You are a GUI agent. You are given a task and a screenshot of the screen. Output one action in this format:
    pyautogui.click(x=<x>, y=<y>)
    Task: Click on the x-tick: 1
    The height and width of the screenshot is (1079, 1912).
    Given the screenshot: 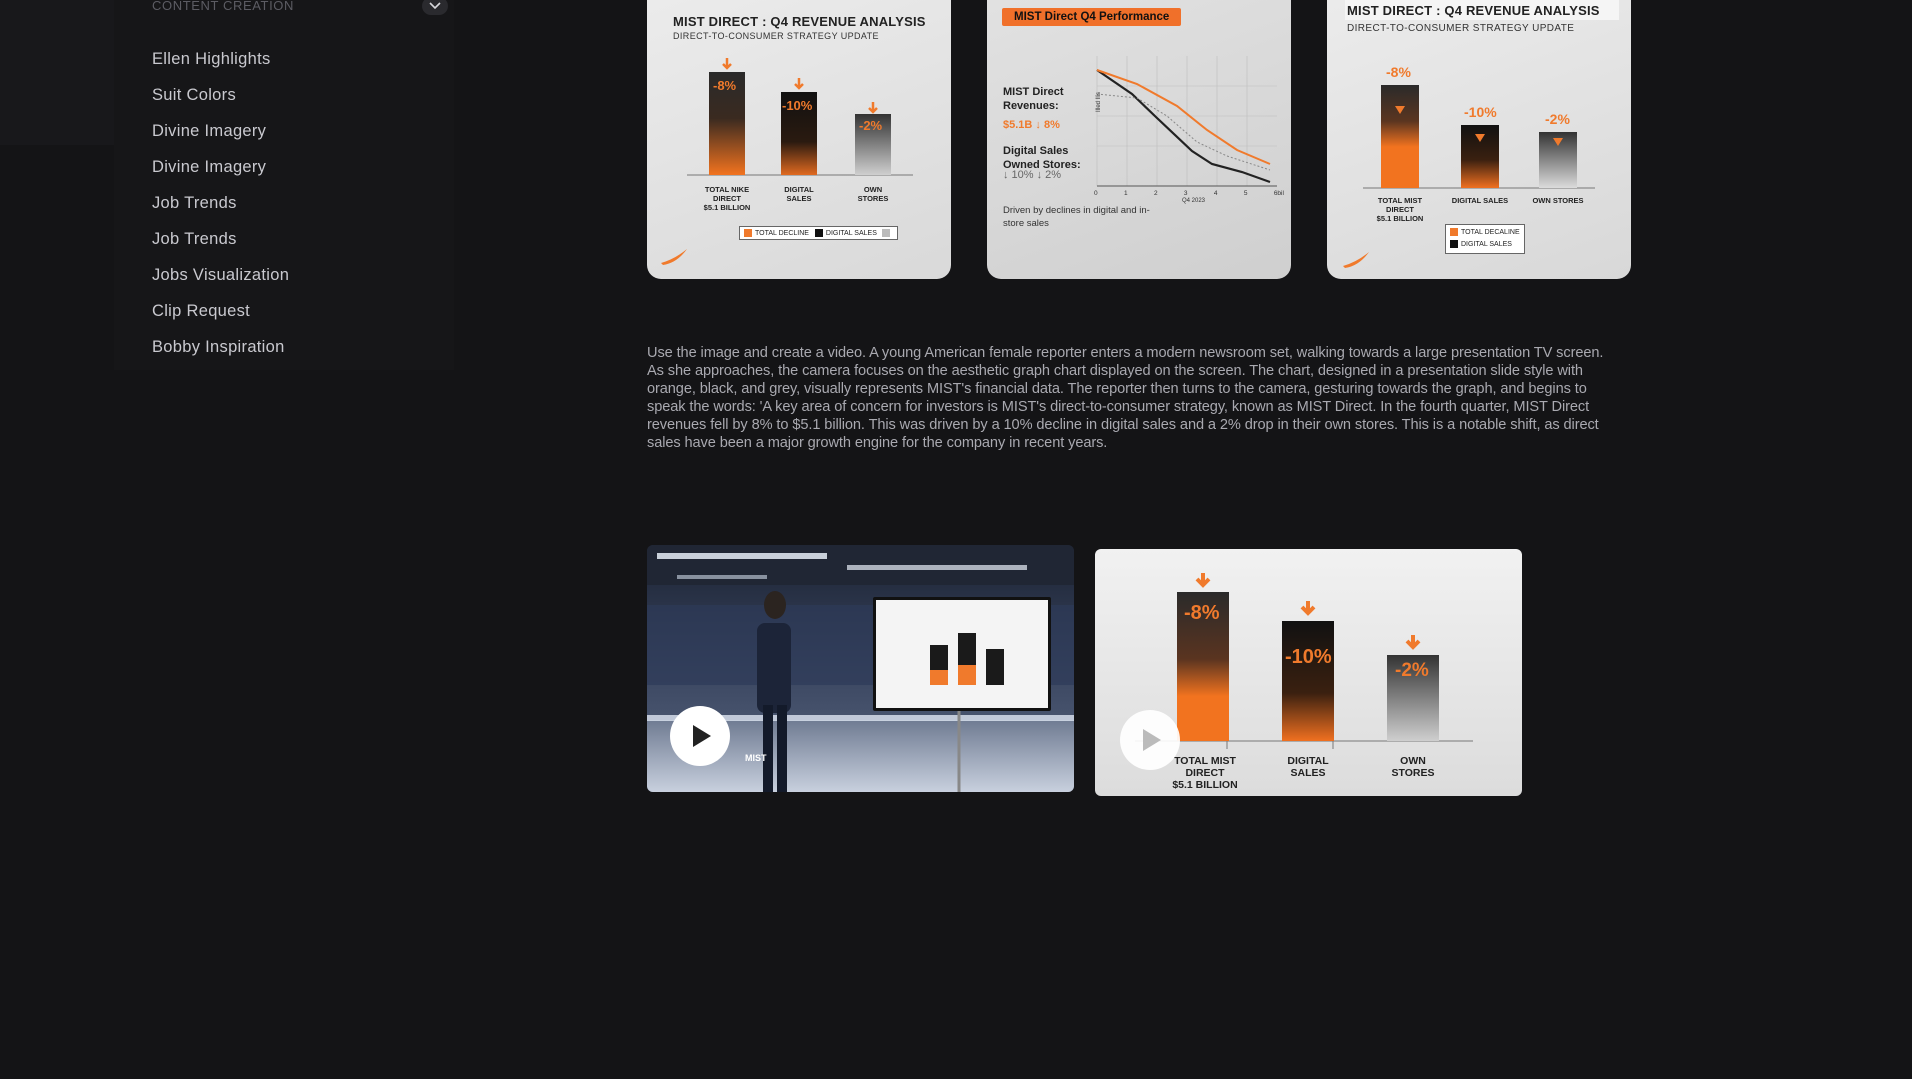 What is the action you would take?
    pyautogui.click(x=1125, y=193)
    